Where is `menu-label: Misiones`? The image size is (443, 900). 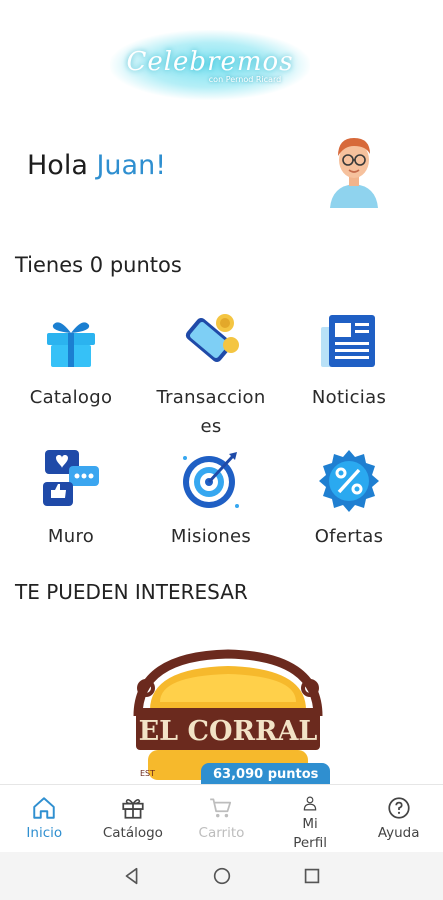 menu-label: Misiones is located at coordinates (211, 536).